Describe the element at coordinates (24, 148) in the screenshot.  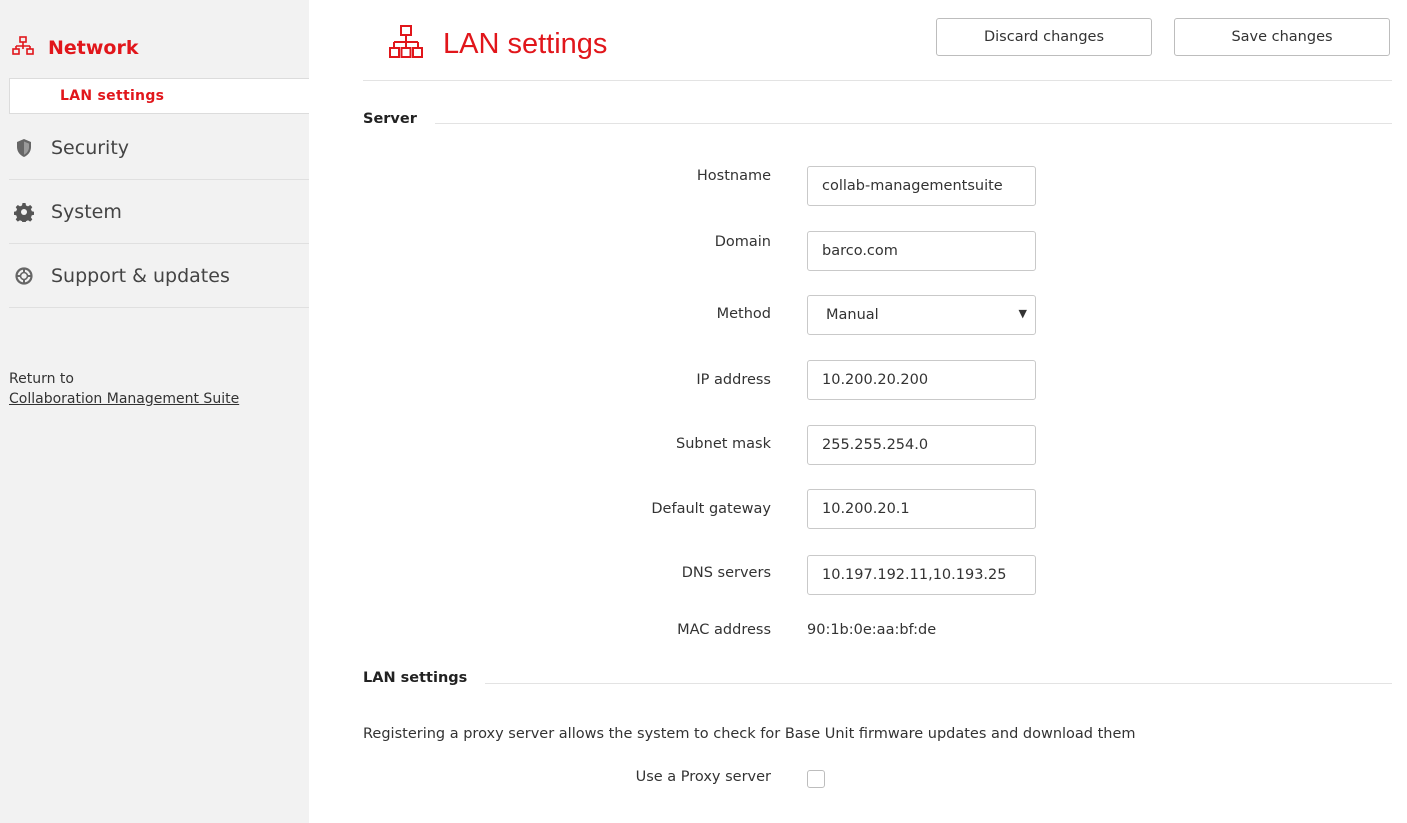
I see `shield-icon` at that location.